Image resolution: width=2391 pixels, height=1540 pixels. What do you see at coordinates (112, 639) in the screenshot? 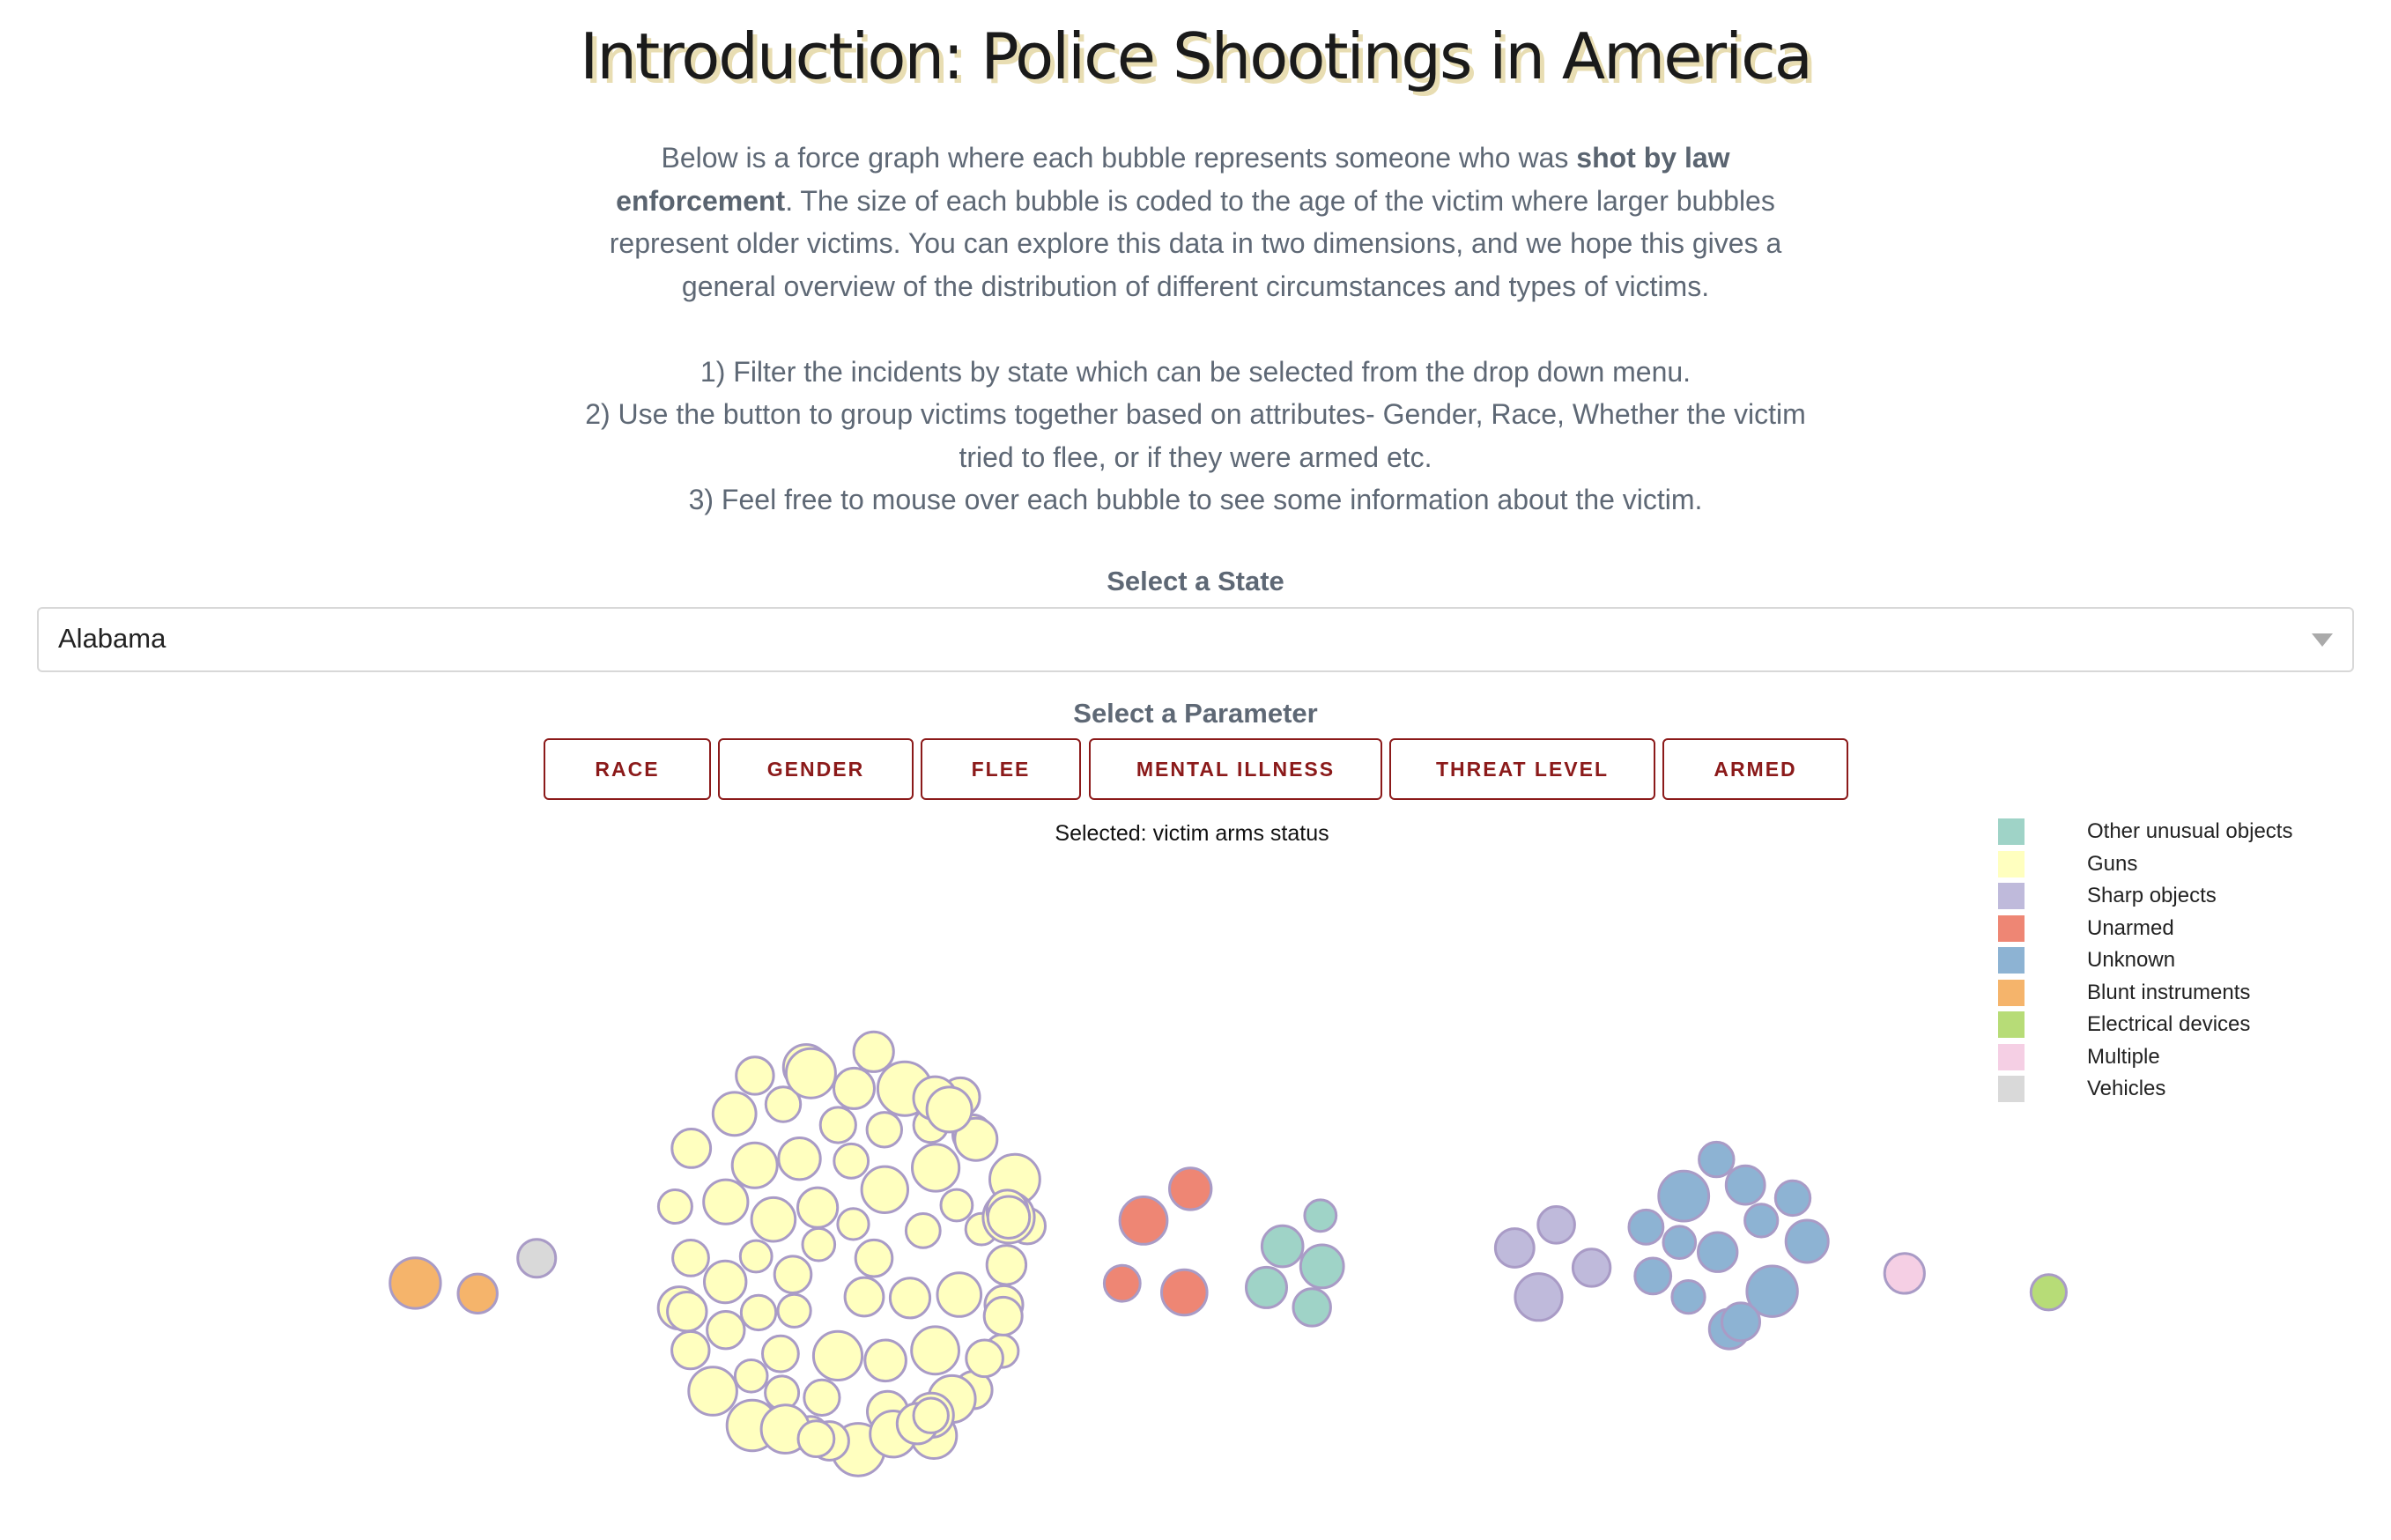
I see `state-dropdown-value: Alabama` at bounding box center [112, 639].